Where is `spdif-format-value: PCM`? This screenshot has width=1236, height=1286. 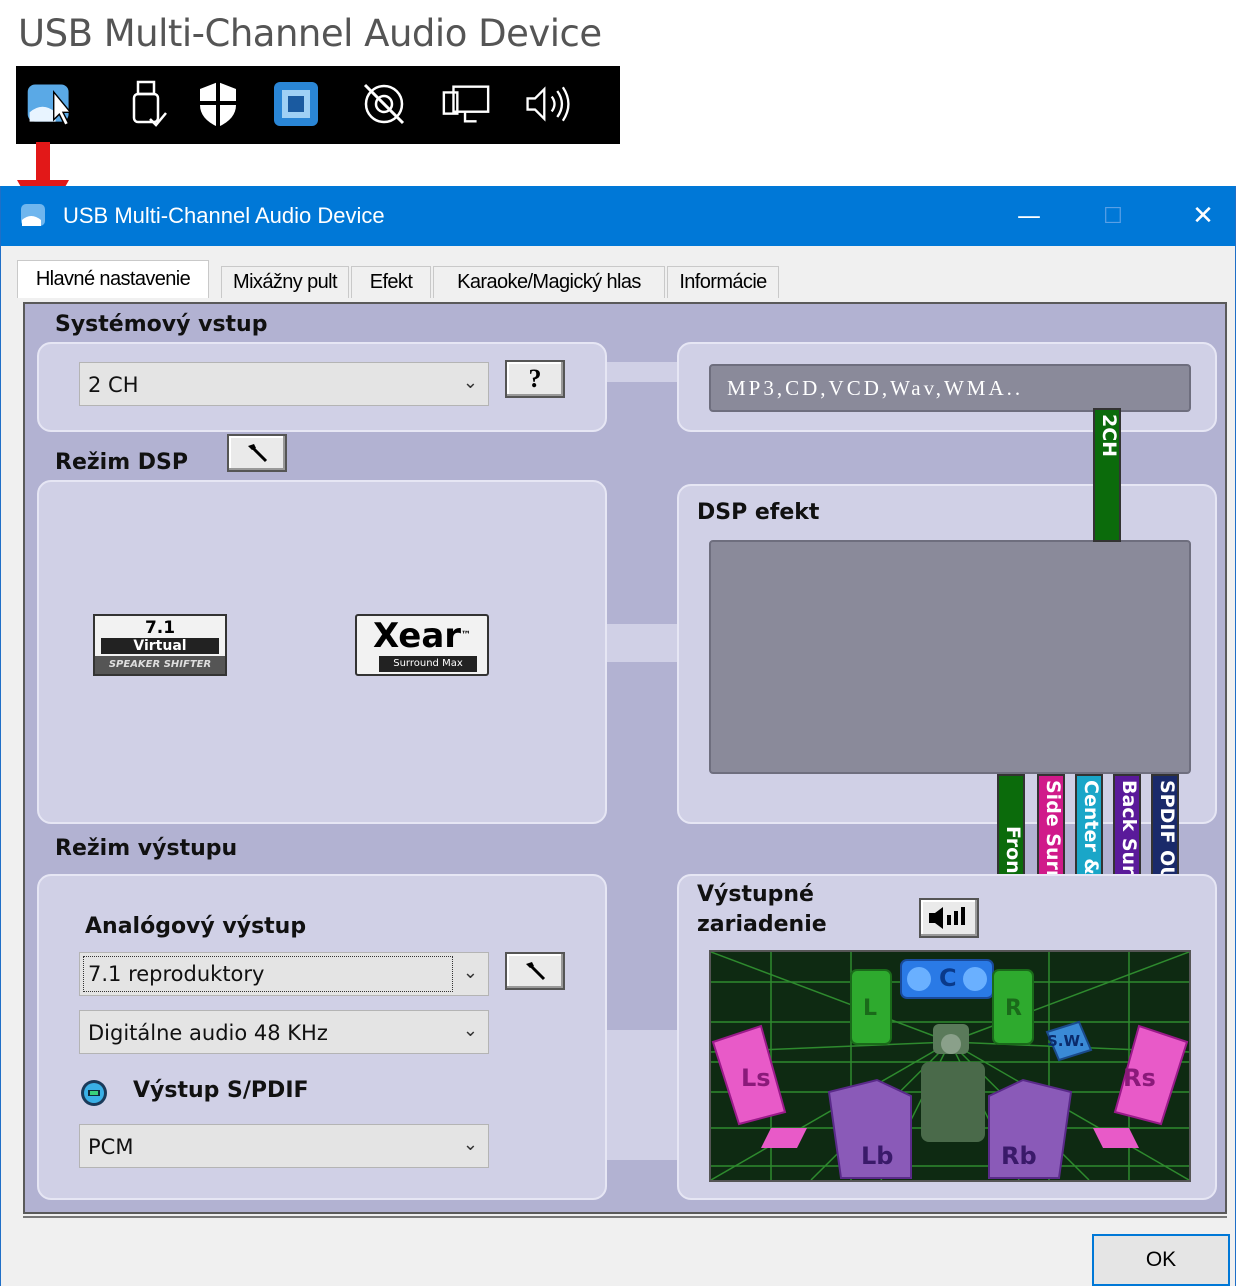
spdif-format-value: PCM is located at coordinates (111, 1147).